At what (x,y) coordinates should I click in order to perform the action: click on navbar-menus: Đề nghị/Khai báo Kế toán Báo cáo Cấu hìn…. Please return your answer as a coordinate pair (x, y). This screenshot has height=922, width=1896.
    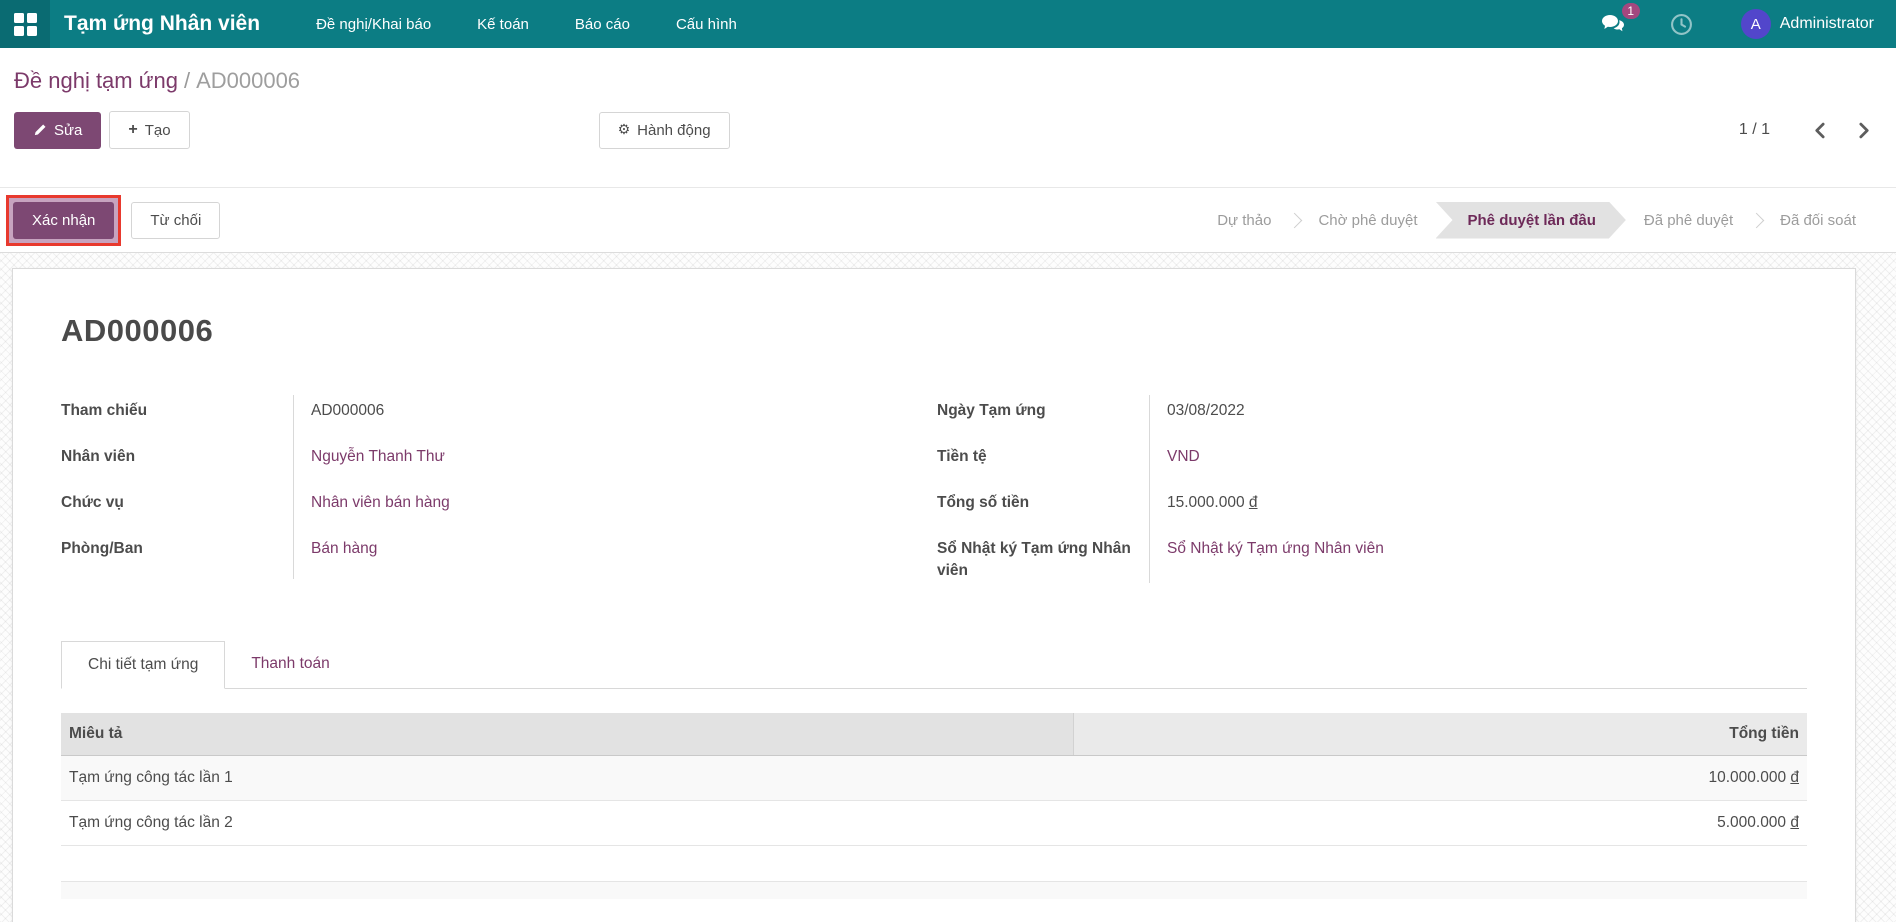
    Looking at the image, I should click on (526, 24).